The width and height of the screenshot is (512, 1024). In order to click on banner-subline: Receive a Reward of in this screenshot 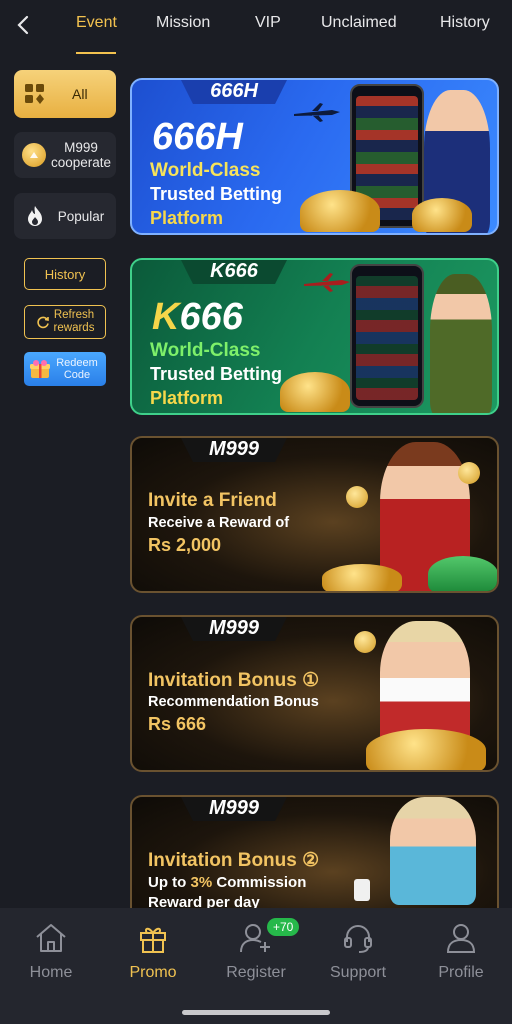, I will do `click(219, 523)`.